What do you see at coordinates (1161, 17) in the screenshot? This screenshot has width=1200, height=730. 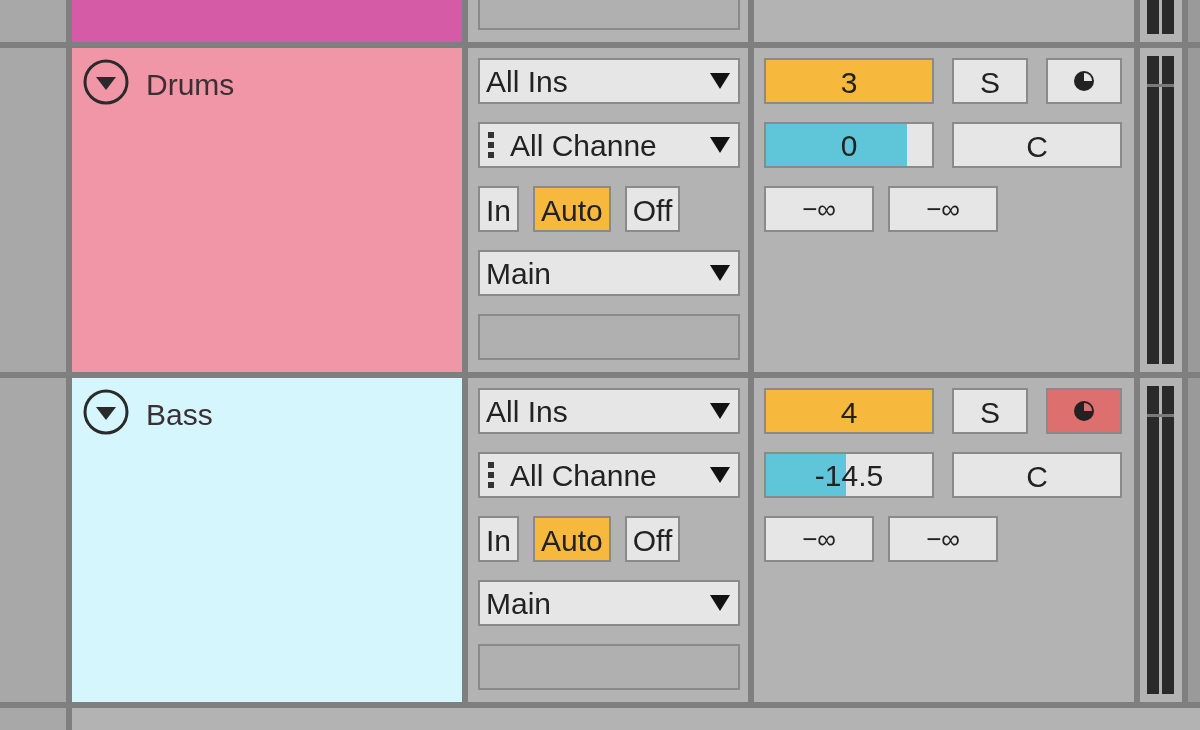 I see `level-meter-drawing` at bounding box center [1161, 17].